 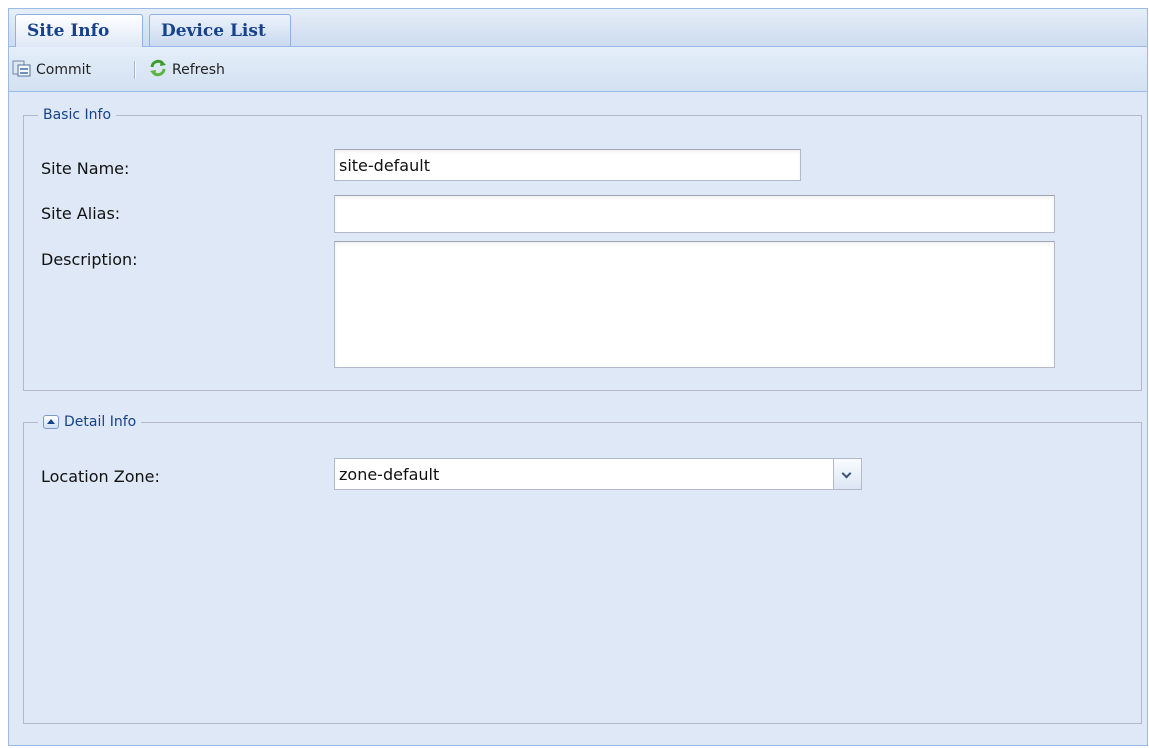 I want to click on chevron-down-icon, so click(x=847, y=474).